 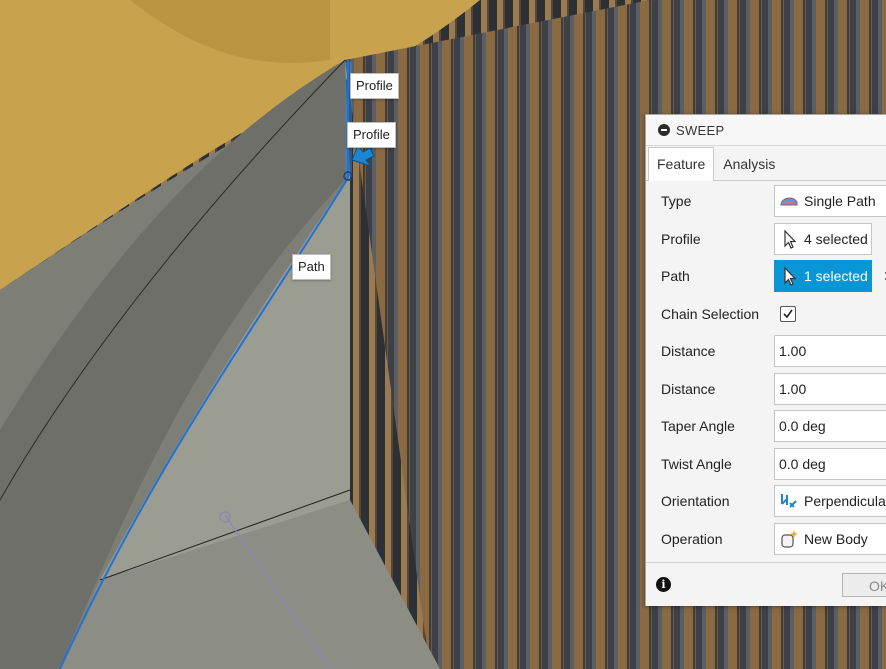 What do you see at coordinates (311, 267) in the screenshot?
I see `path-callout: Path` at bounding box center [311, 267].